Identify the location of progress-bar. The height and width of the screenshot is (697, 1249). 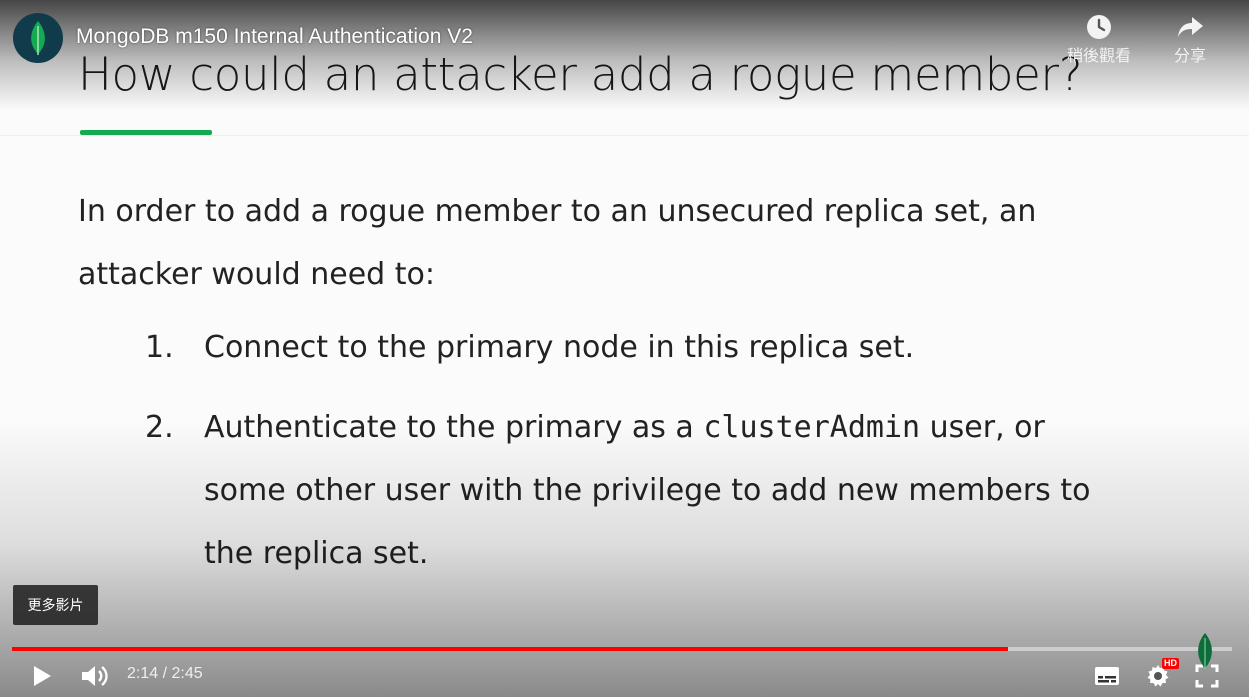
(622, 649).